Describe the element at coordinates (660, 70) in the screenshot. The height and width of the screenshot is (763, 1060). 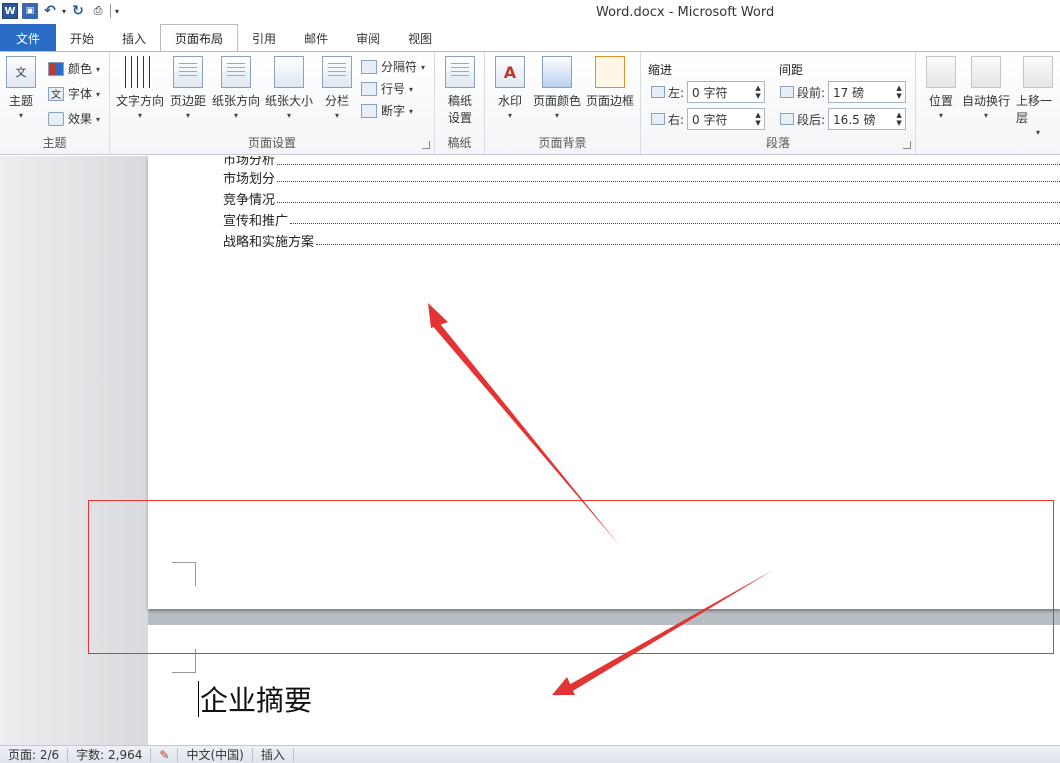
I see `indent-label: 缩进` at that location.